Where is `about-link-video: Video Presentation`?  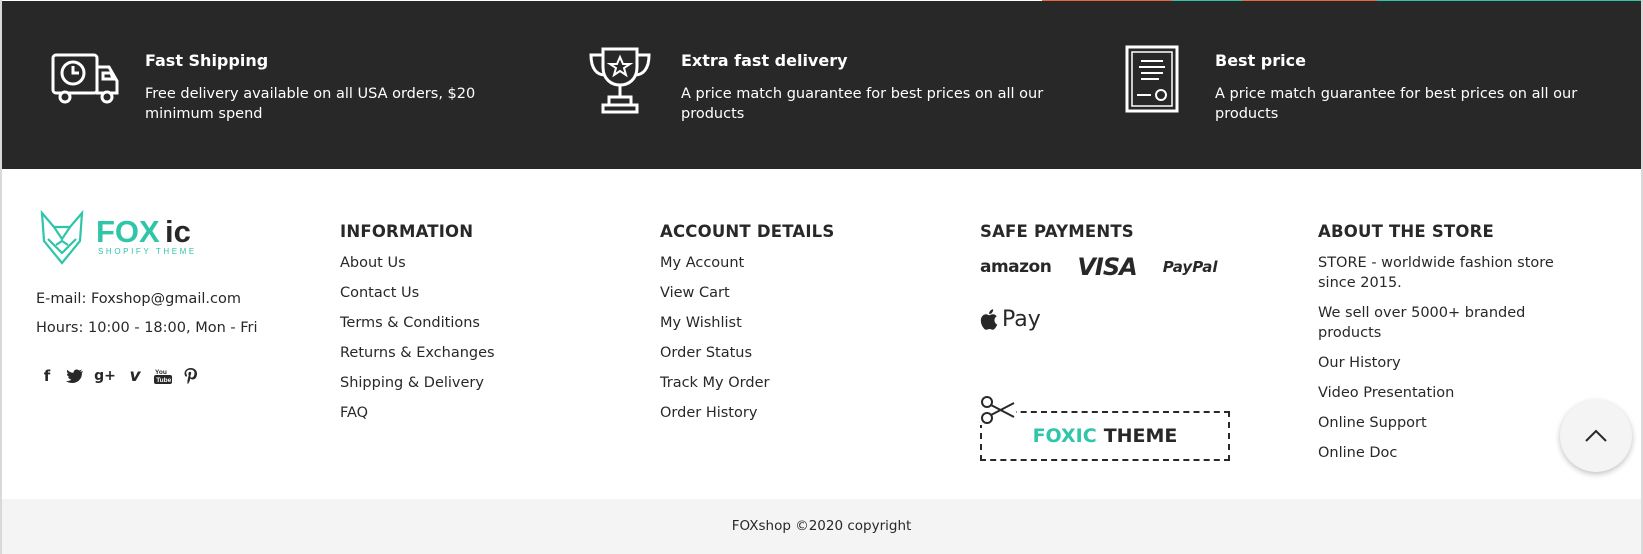 about-link-video: Video Presentation is located at coordinates (1453, 393).